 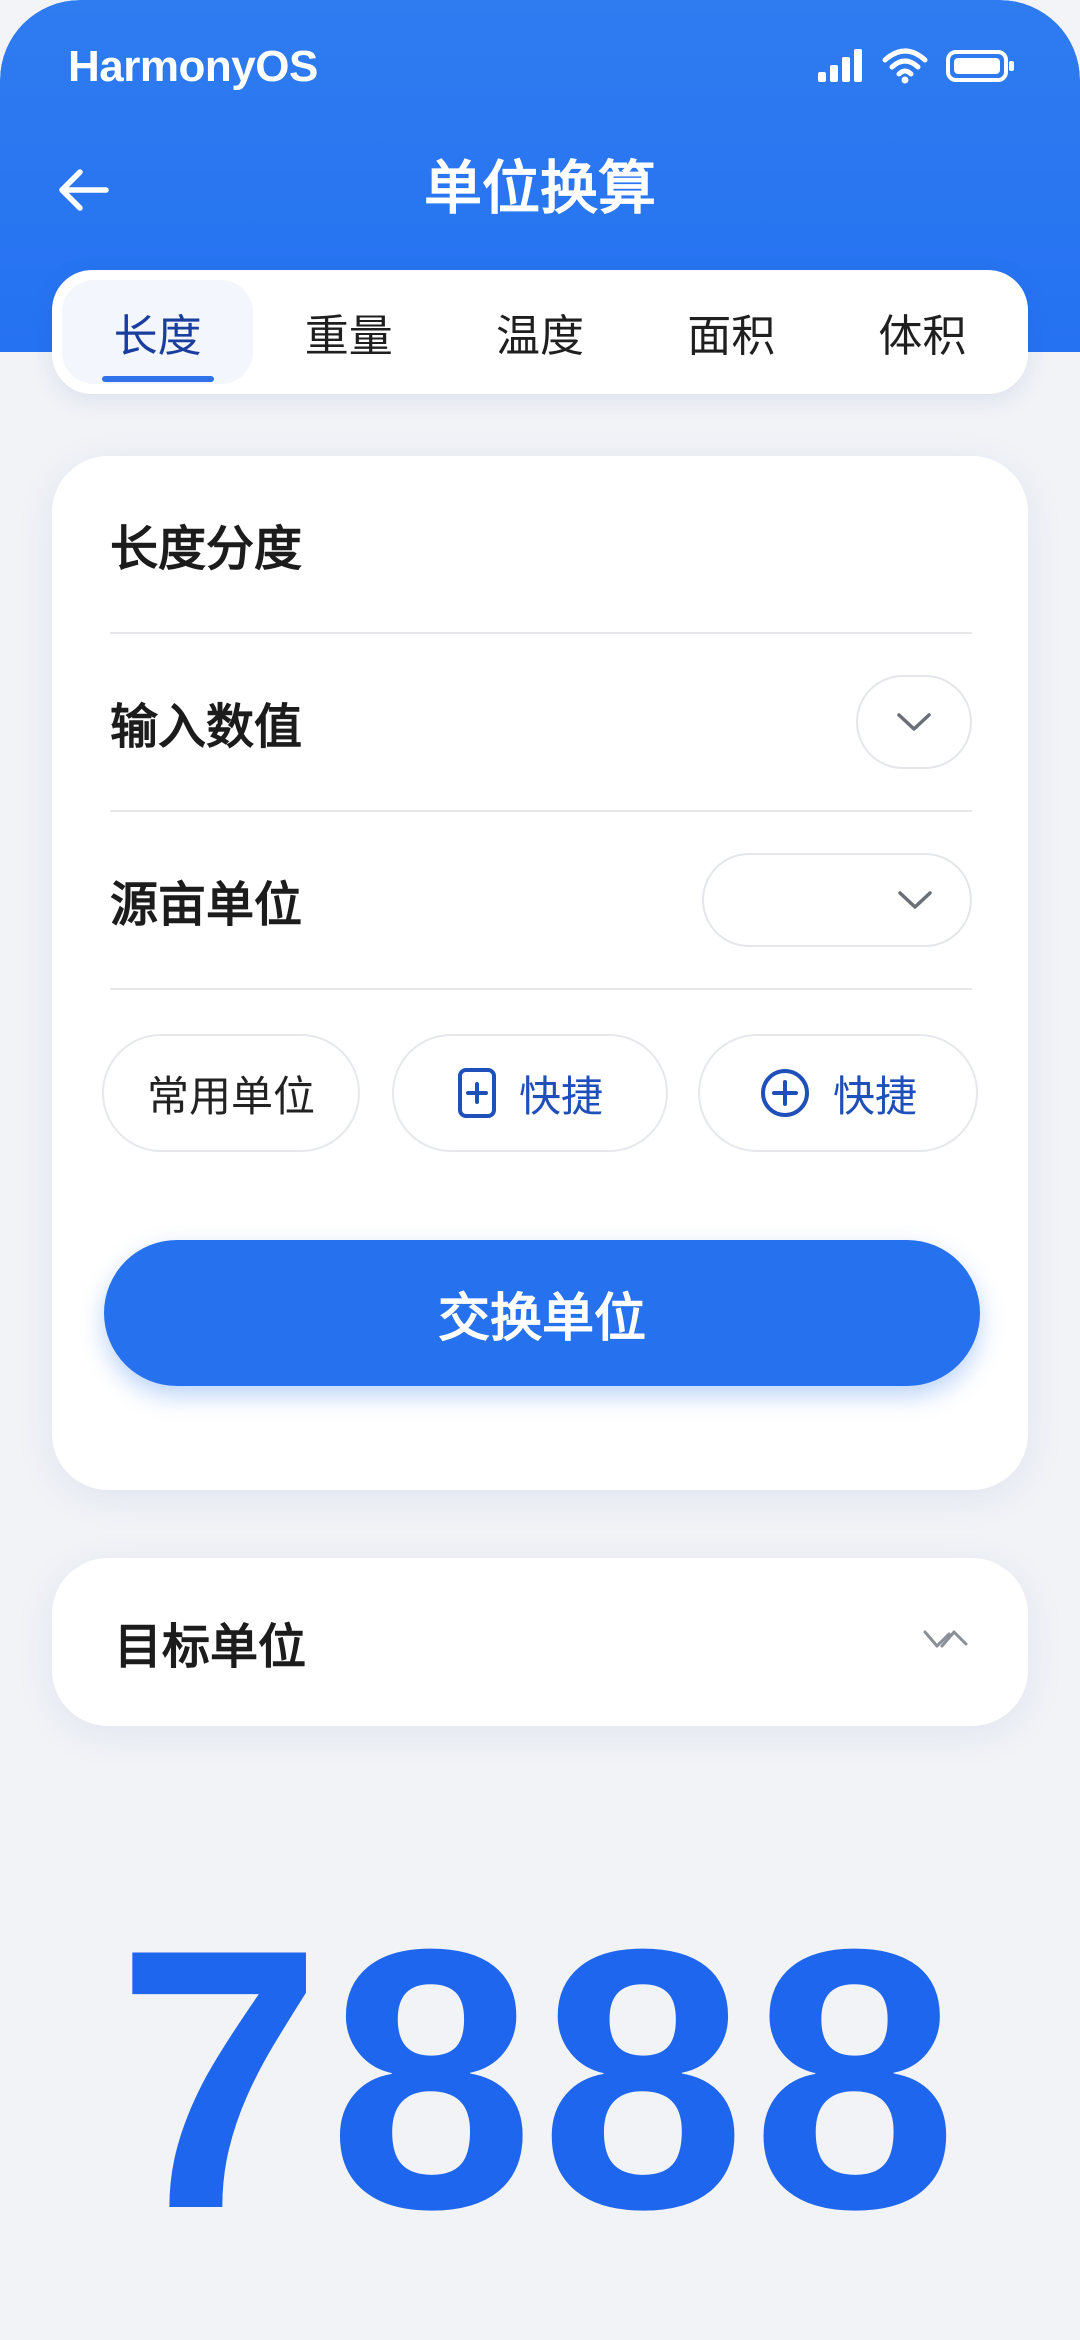 What do you see at coordinates (541, 722) in the screenshot?
I see `value-row: 输入数值` at bounding box center [541, 722].